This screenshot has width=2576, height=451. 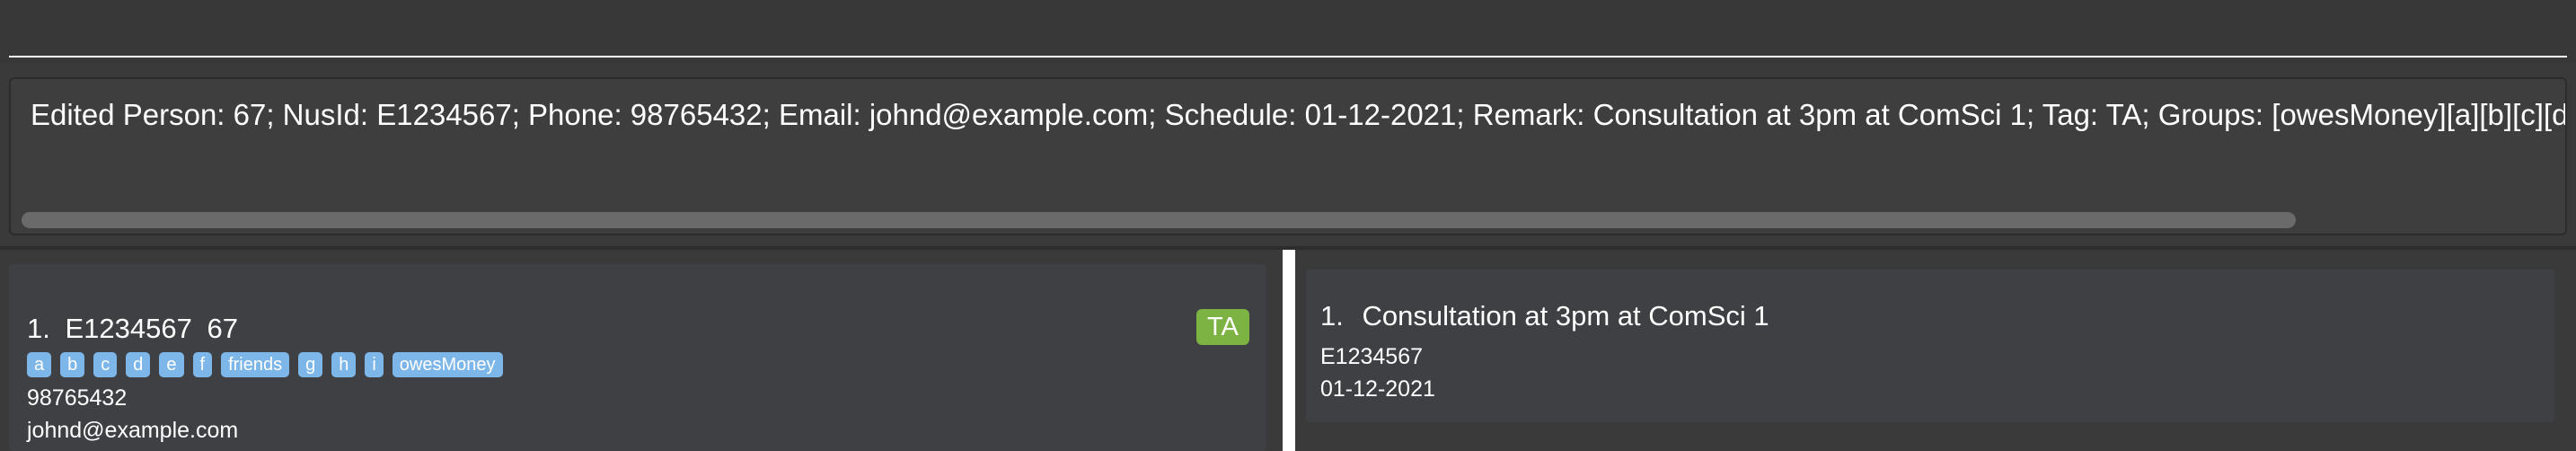 I want to click on command-input, so click(x=1288, y=28).